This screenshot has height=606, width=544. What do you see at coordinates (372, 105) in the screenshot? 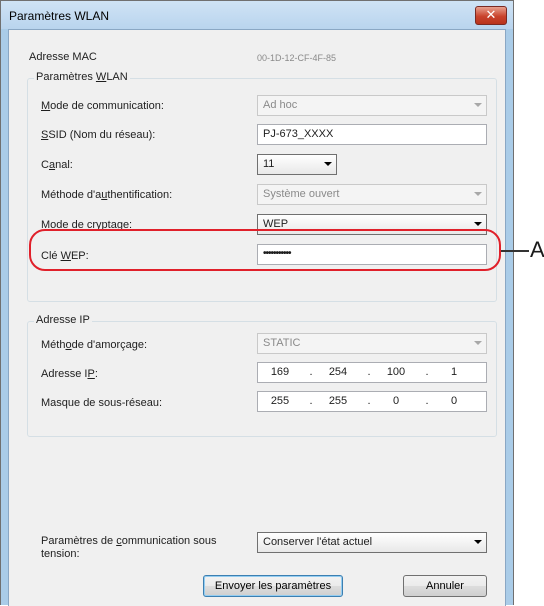
I see `mode-select: Ad hoc` at bounding box center [372, 105].